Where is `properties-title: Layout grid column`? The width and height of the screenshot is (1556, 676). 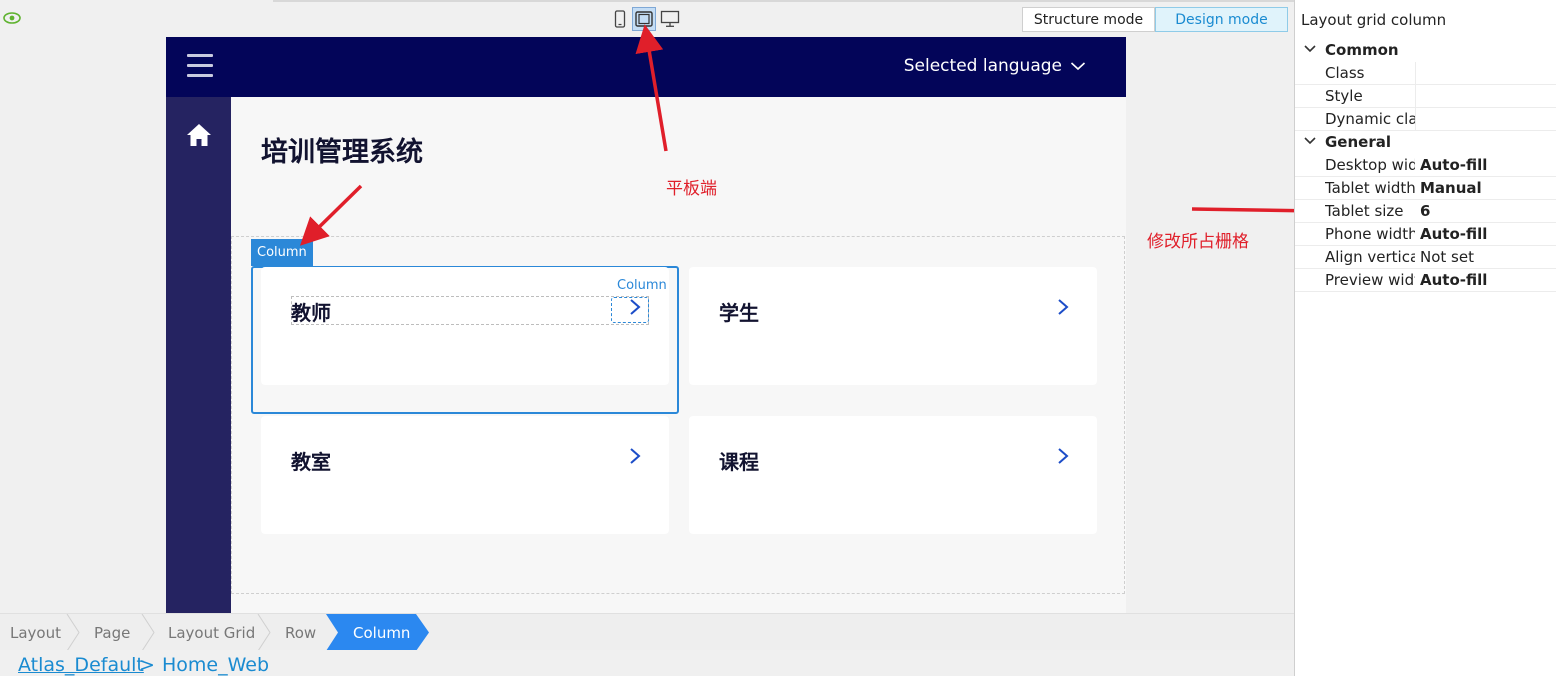
properties-title: Layout grid column is located at coordinates (1374, 20).